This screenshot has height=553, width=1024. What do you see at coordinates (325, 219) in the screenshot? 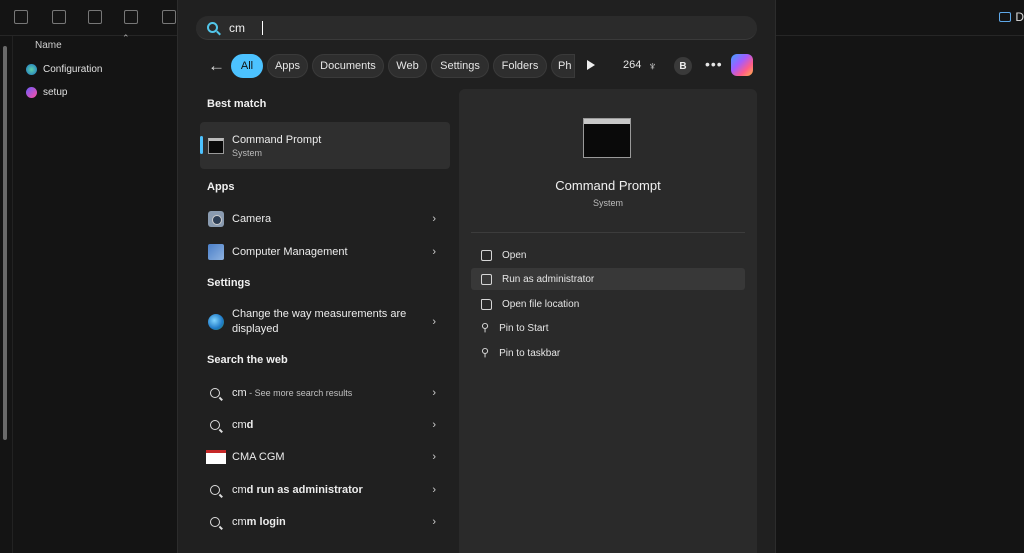
I see `result-camera: Camera ›` at bounding box center [325, 219].